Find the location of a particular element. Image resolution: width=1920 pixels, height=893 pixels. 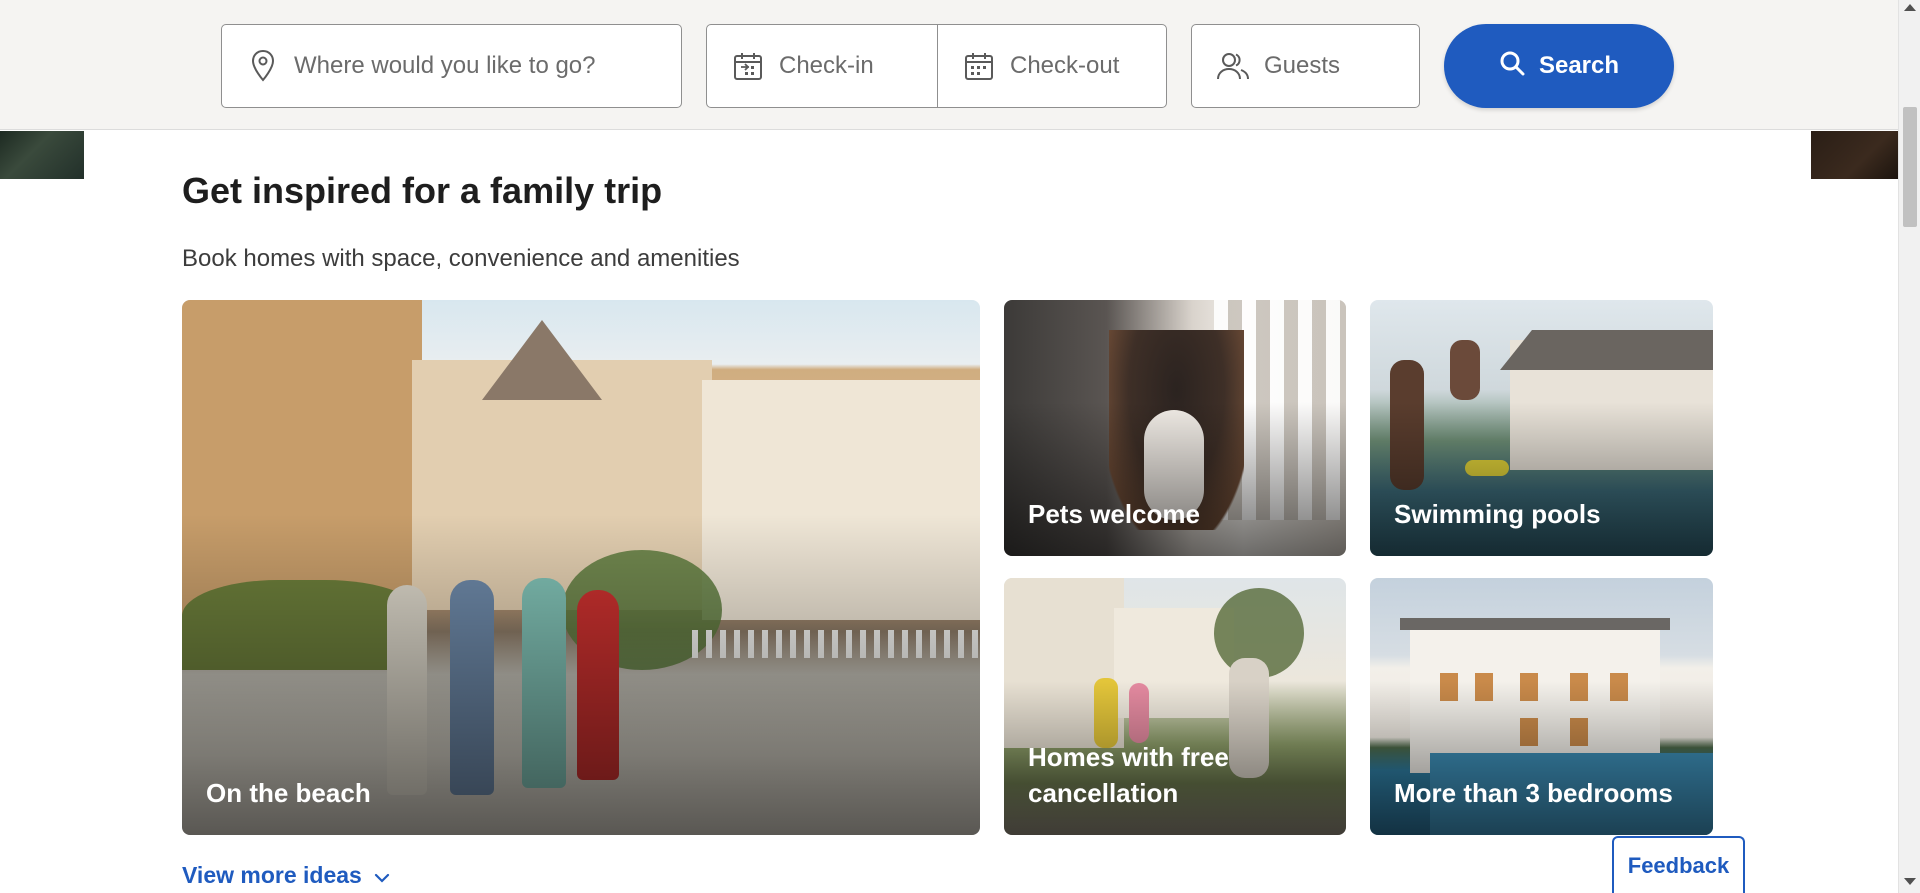

hero-image-edge-left is located at coordinates (42, 155).